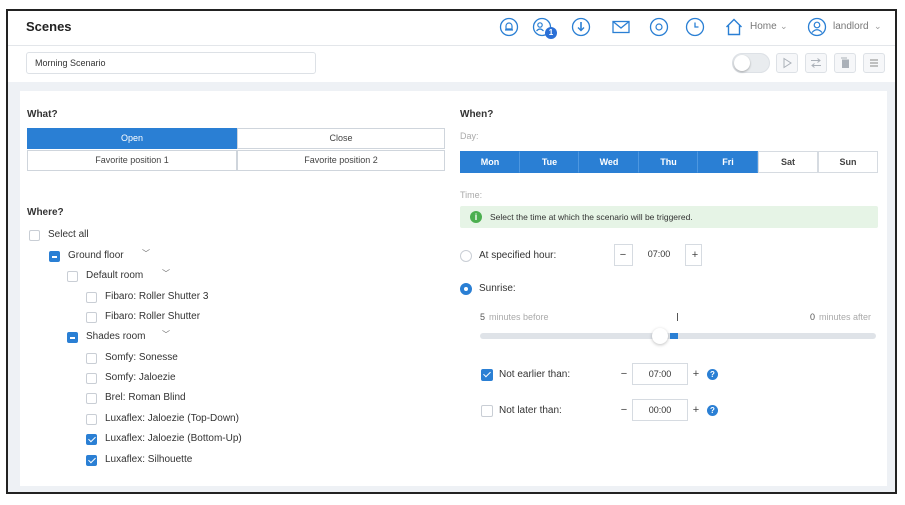  I want to click on day-sat: Sat, so click(788, 162).